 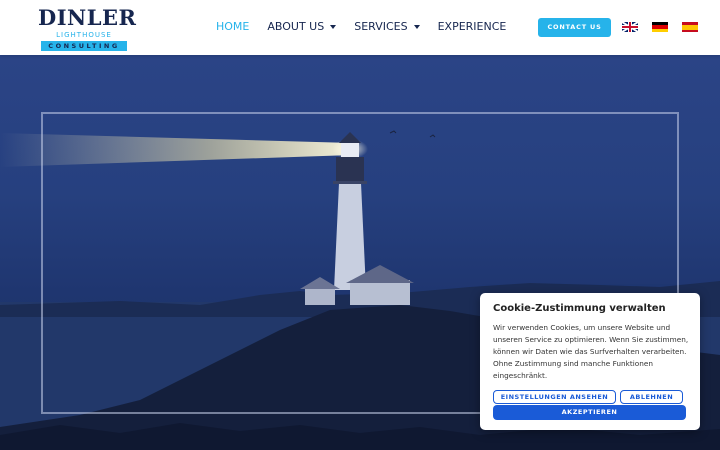 I want to click on nav-item-home: HOME, so click(x=232, y=27).